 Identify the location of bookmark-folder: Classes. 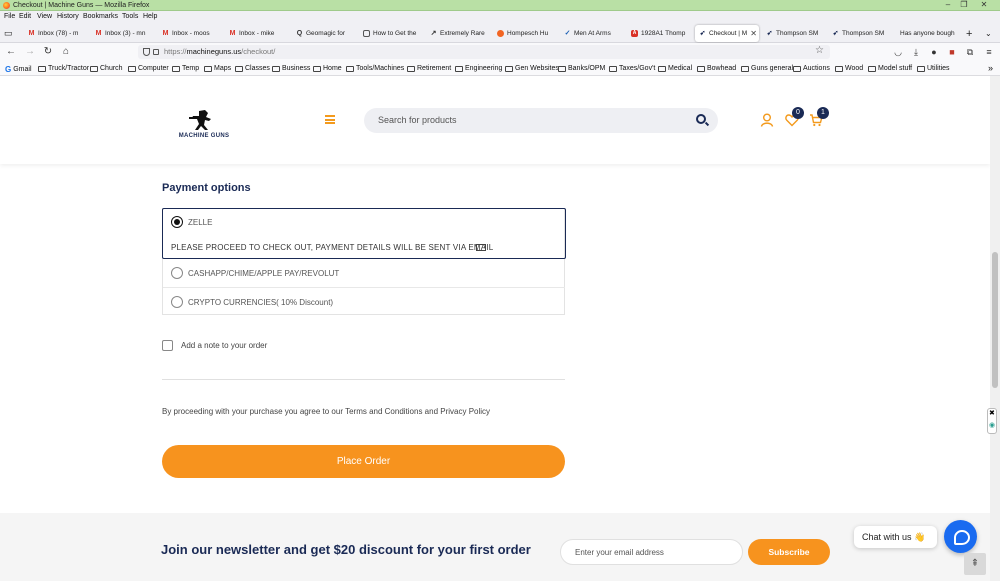
(252, 68).